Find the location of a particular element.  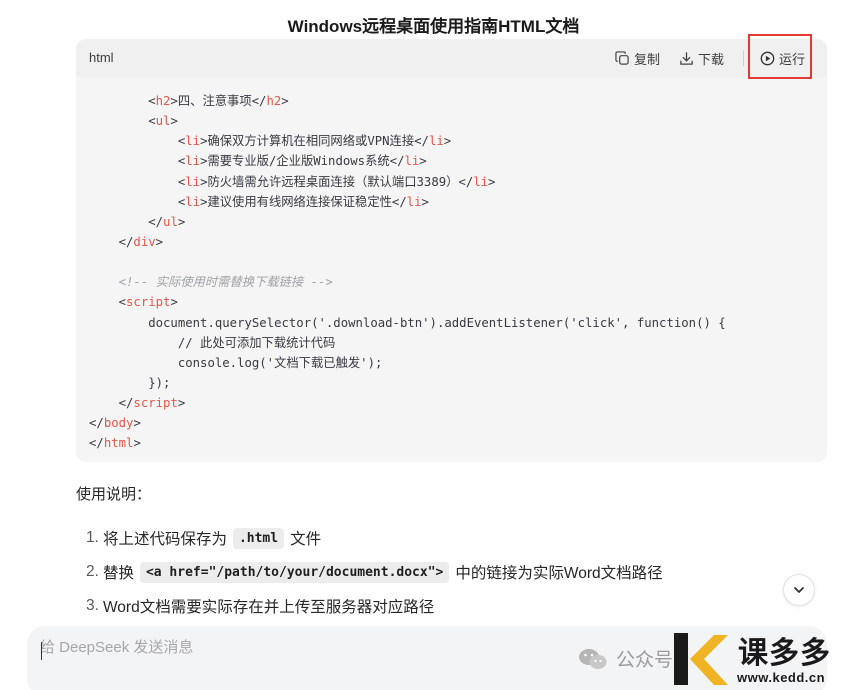

copy-button: 复制 is located at coordinates (637, 58).